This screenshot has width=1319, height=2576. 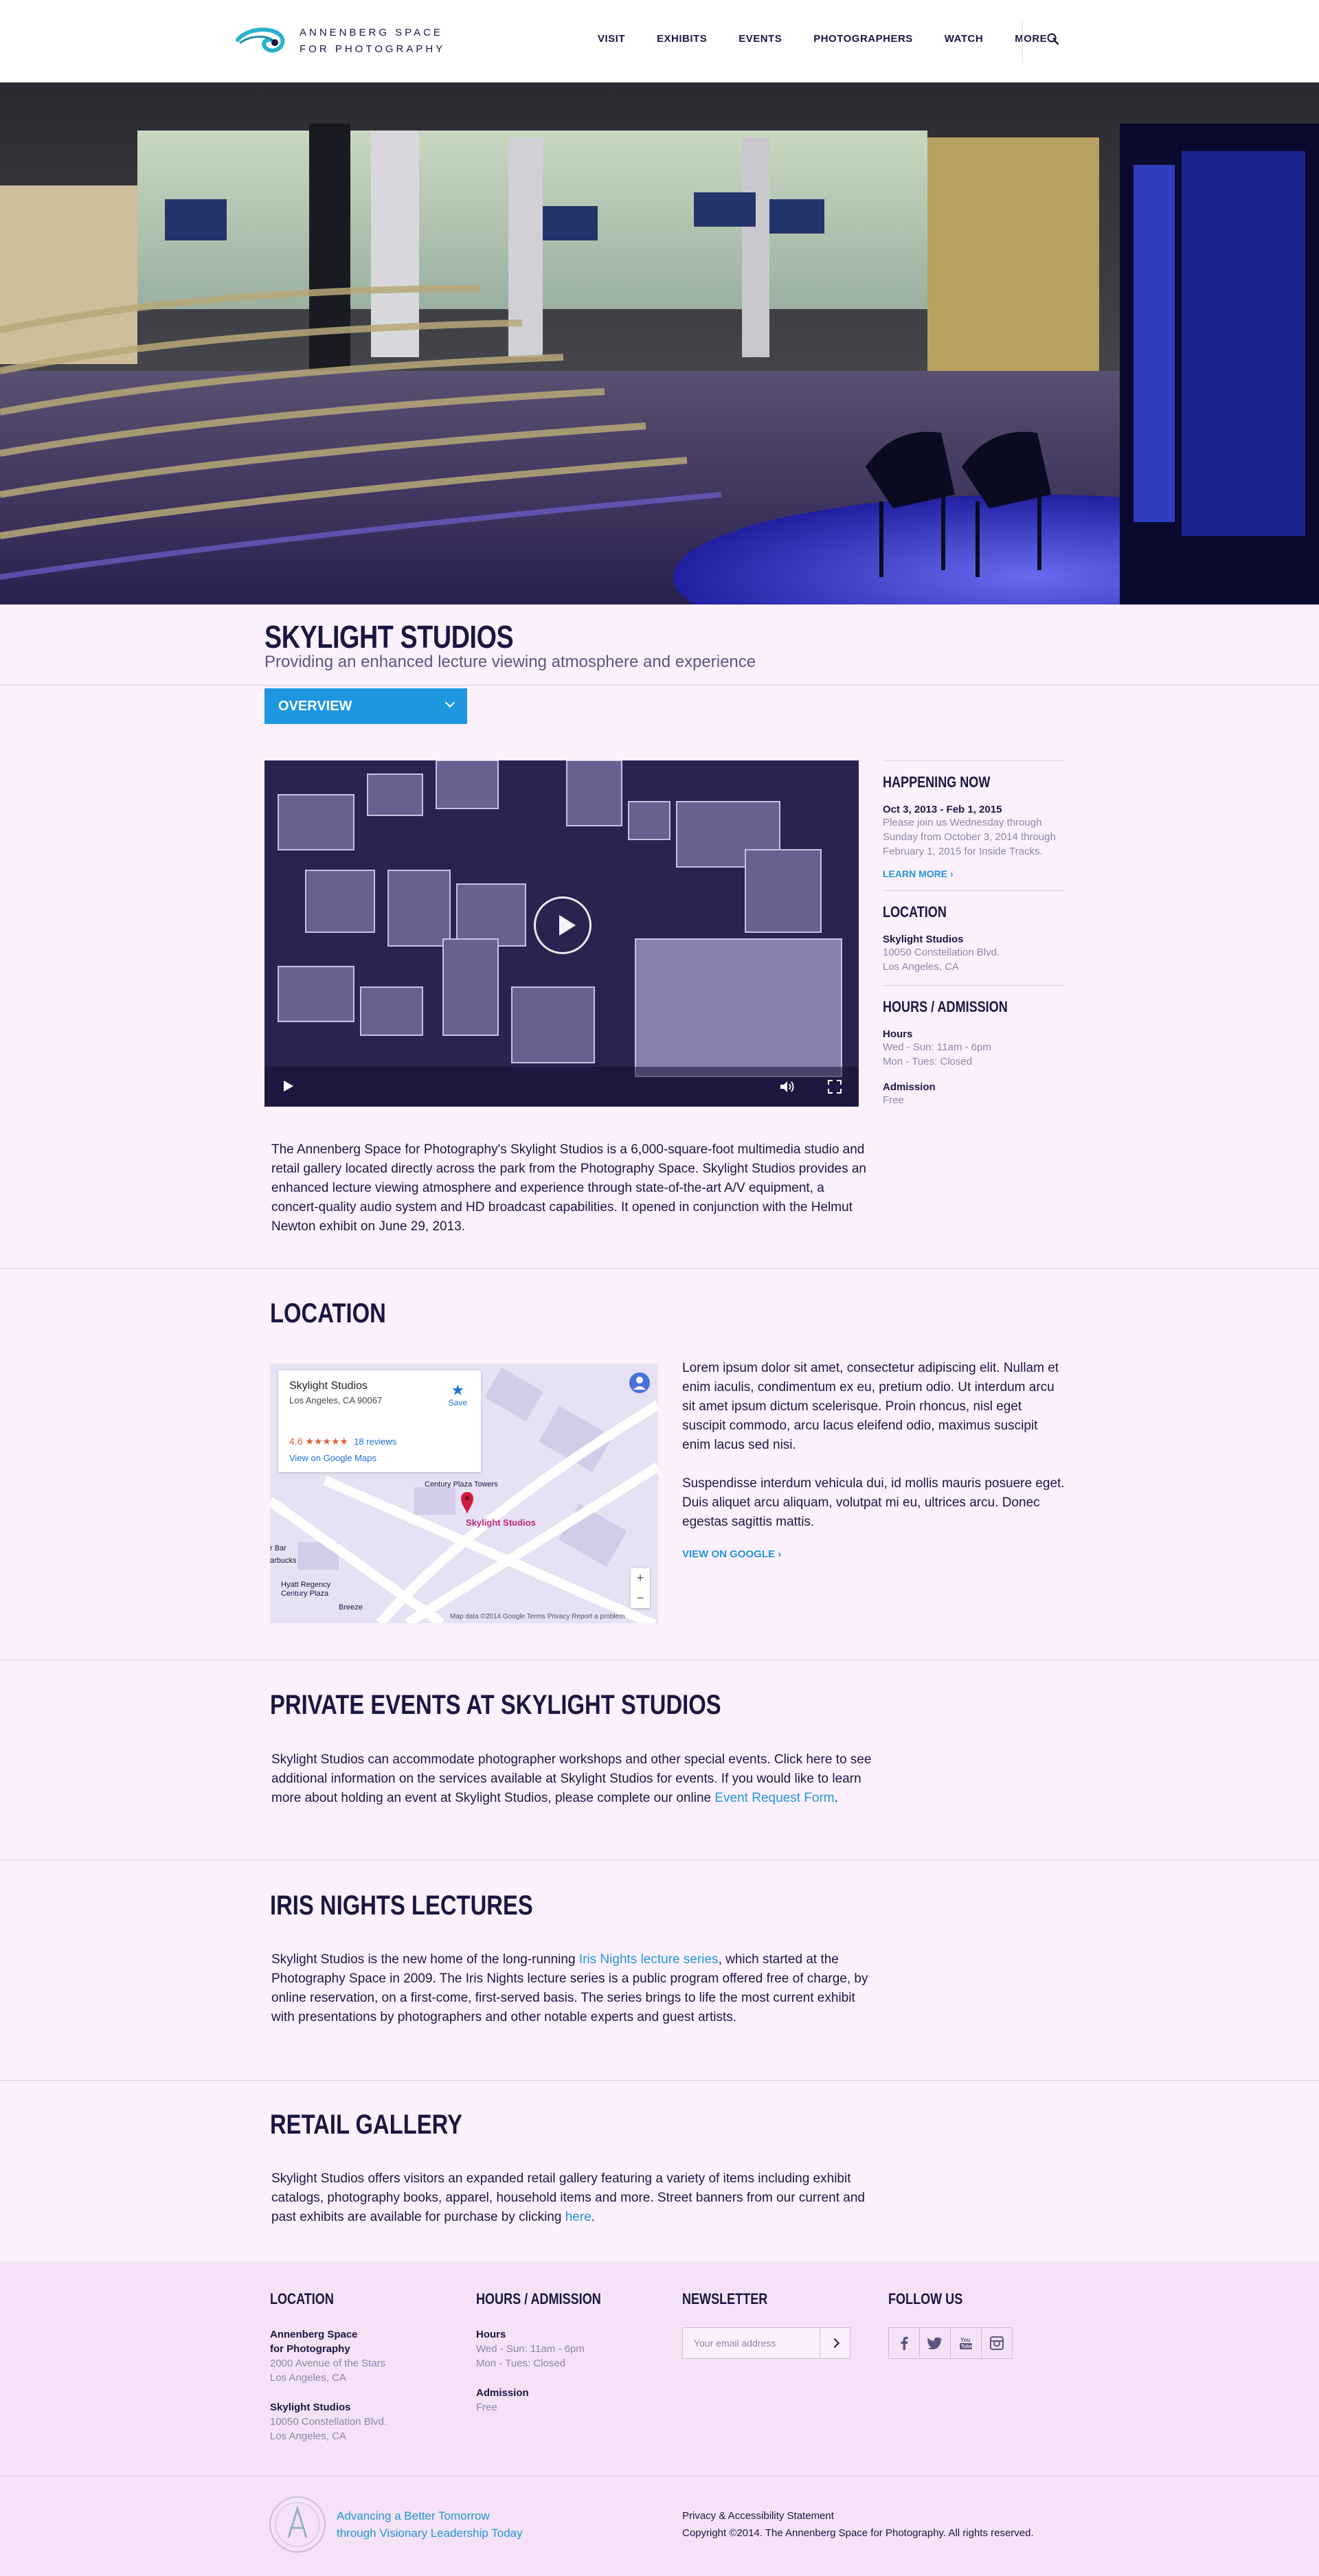 What do you see at coordinates (336, 1400) in the screenshot?
I see `map-card-address: Los Angeles, CA 90067` at bounding box center [336, 1400].